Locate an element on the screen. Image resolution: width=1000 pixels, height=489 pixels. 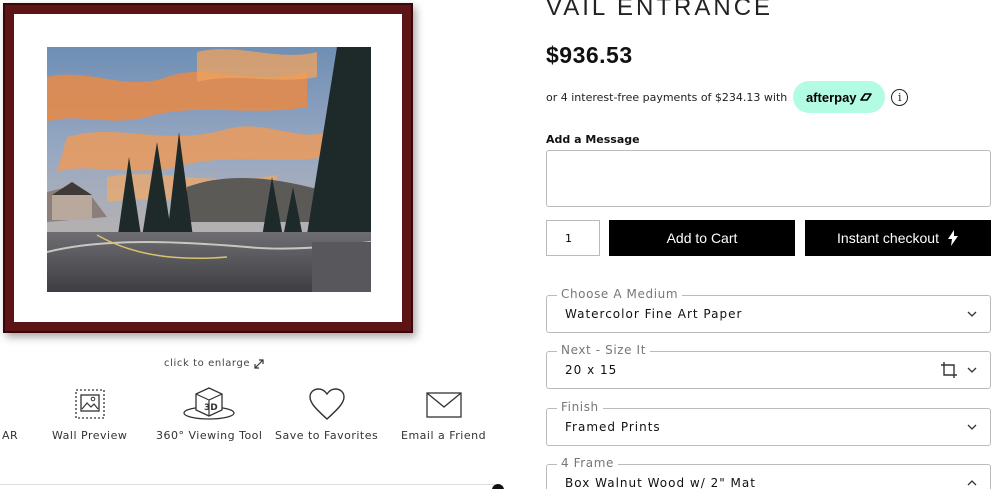
wall-preview-button: Wall Preview is located at coordinates (89, 414).